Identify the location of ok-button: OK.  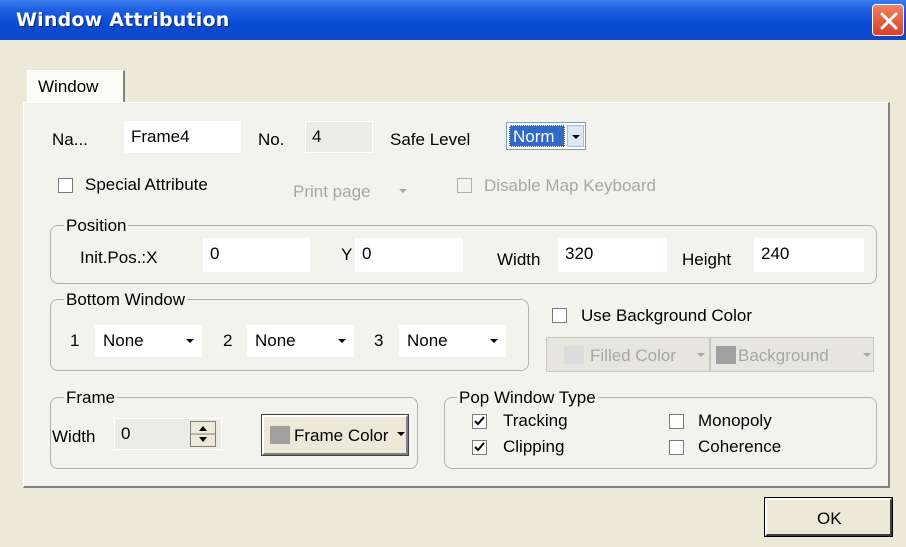
(828, 517).